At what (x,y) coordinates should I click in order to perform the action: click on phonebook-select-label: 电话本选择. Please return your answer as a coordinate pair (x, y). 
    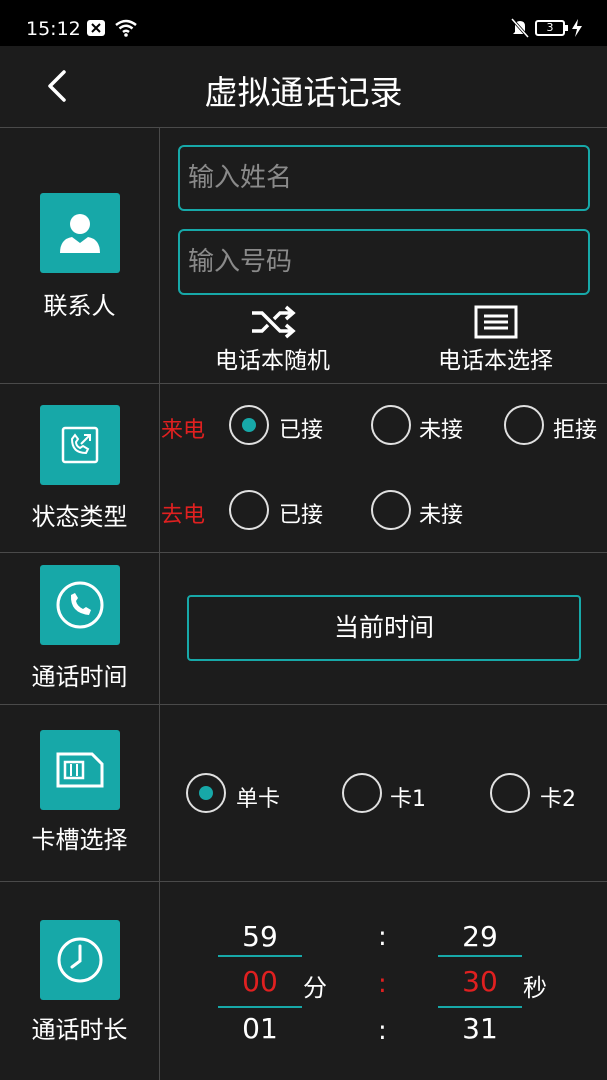
    Looking at the image, I should click on (495, 361).